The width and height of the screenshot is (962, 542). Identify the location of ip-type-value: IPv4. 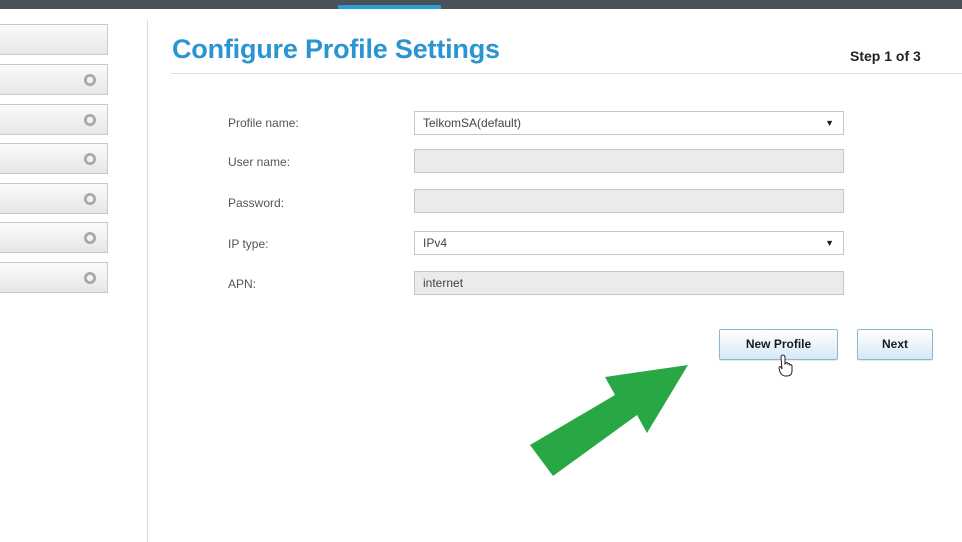
(435, 243).